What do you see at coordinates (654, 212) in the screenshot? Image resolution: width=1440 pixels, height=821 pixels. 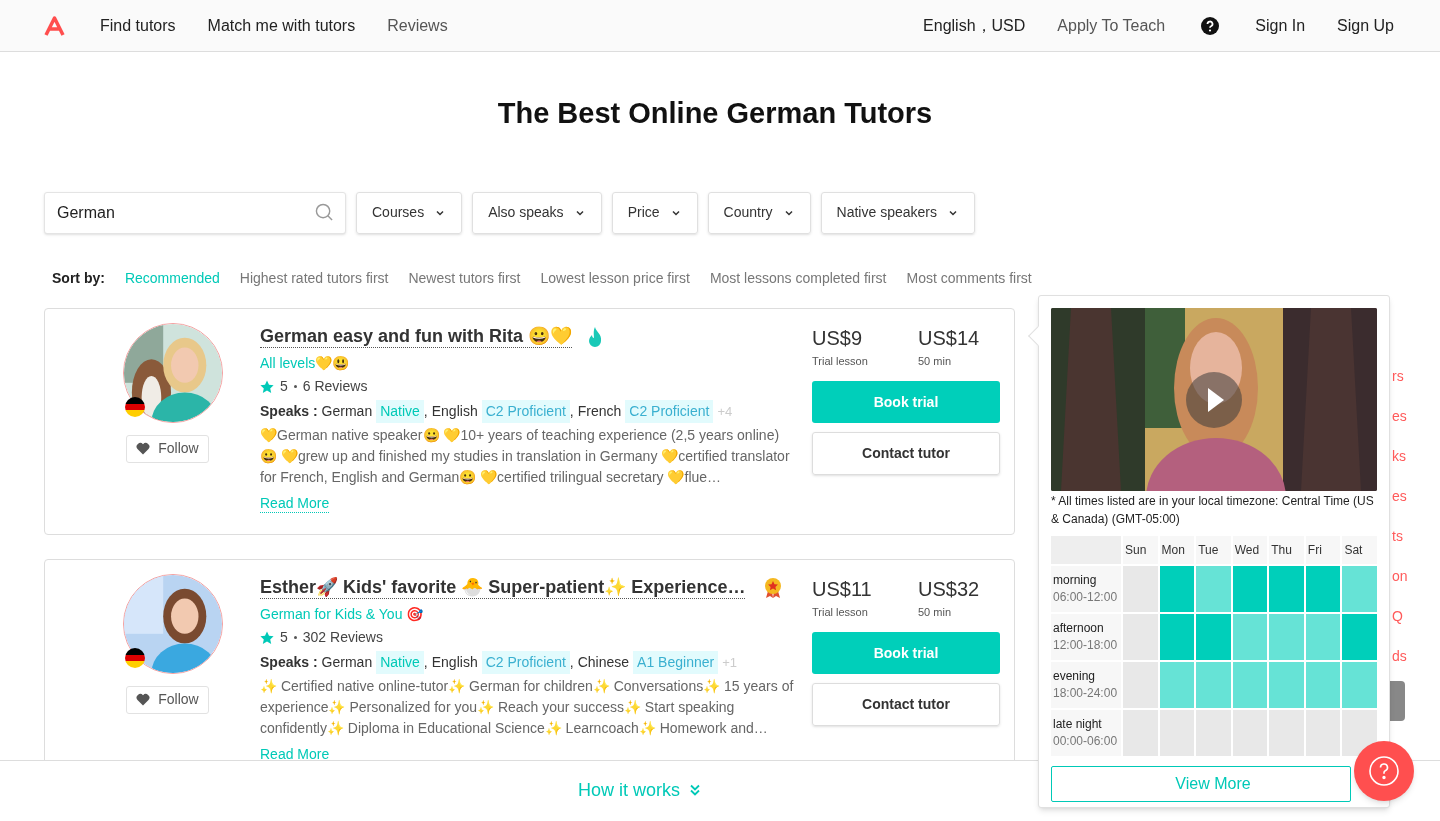 I see `filter-dropdown: Price` at bounding box center [654, 212].